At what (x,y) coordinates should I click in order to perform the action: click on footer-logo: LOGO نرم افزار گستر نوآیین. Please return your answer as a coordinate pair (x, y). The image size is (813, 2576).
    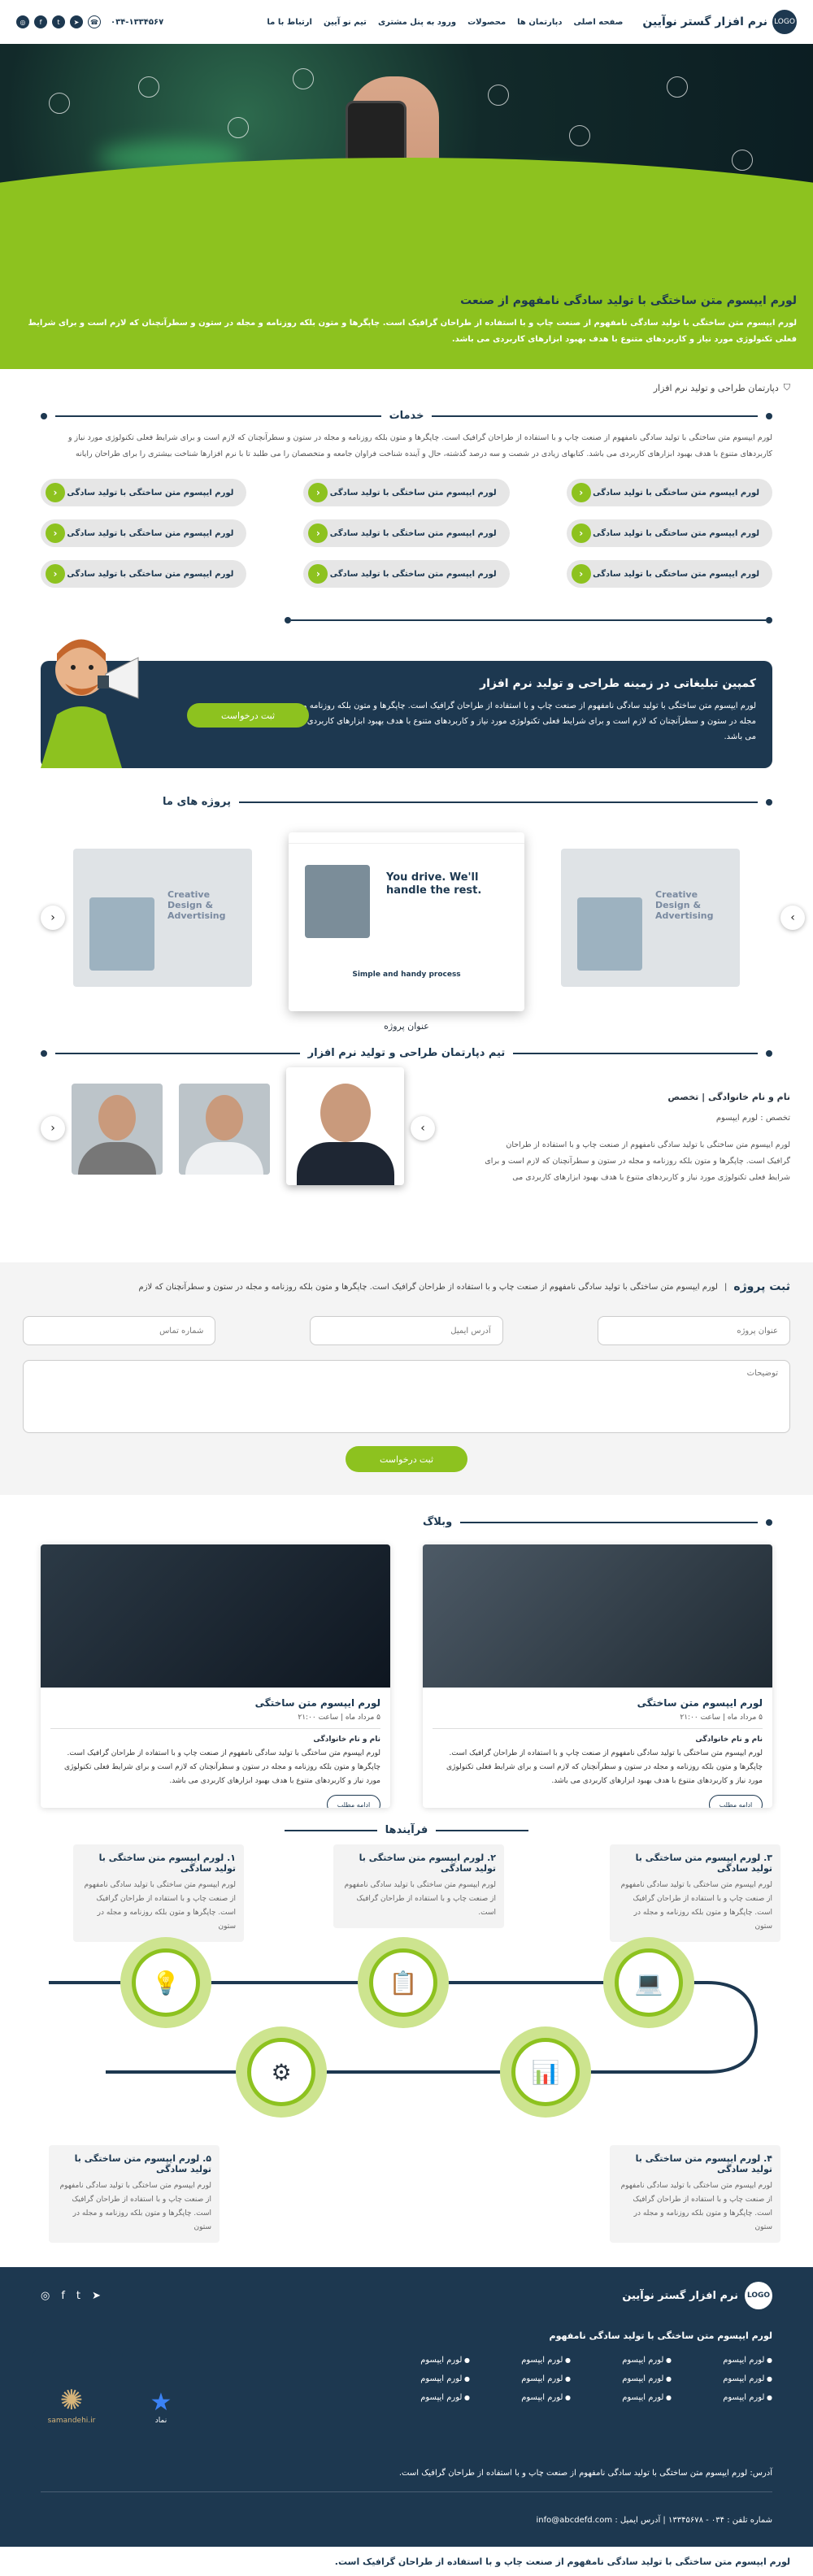
    Looking at the image, I should click on (697, 2295).